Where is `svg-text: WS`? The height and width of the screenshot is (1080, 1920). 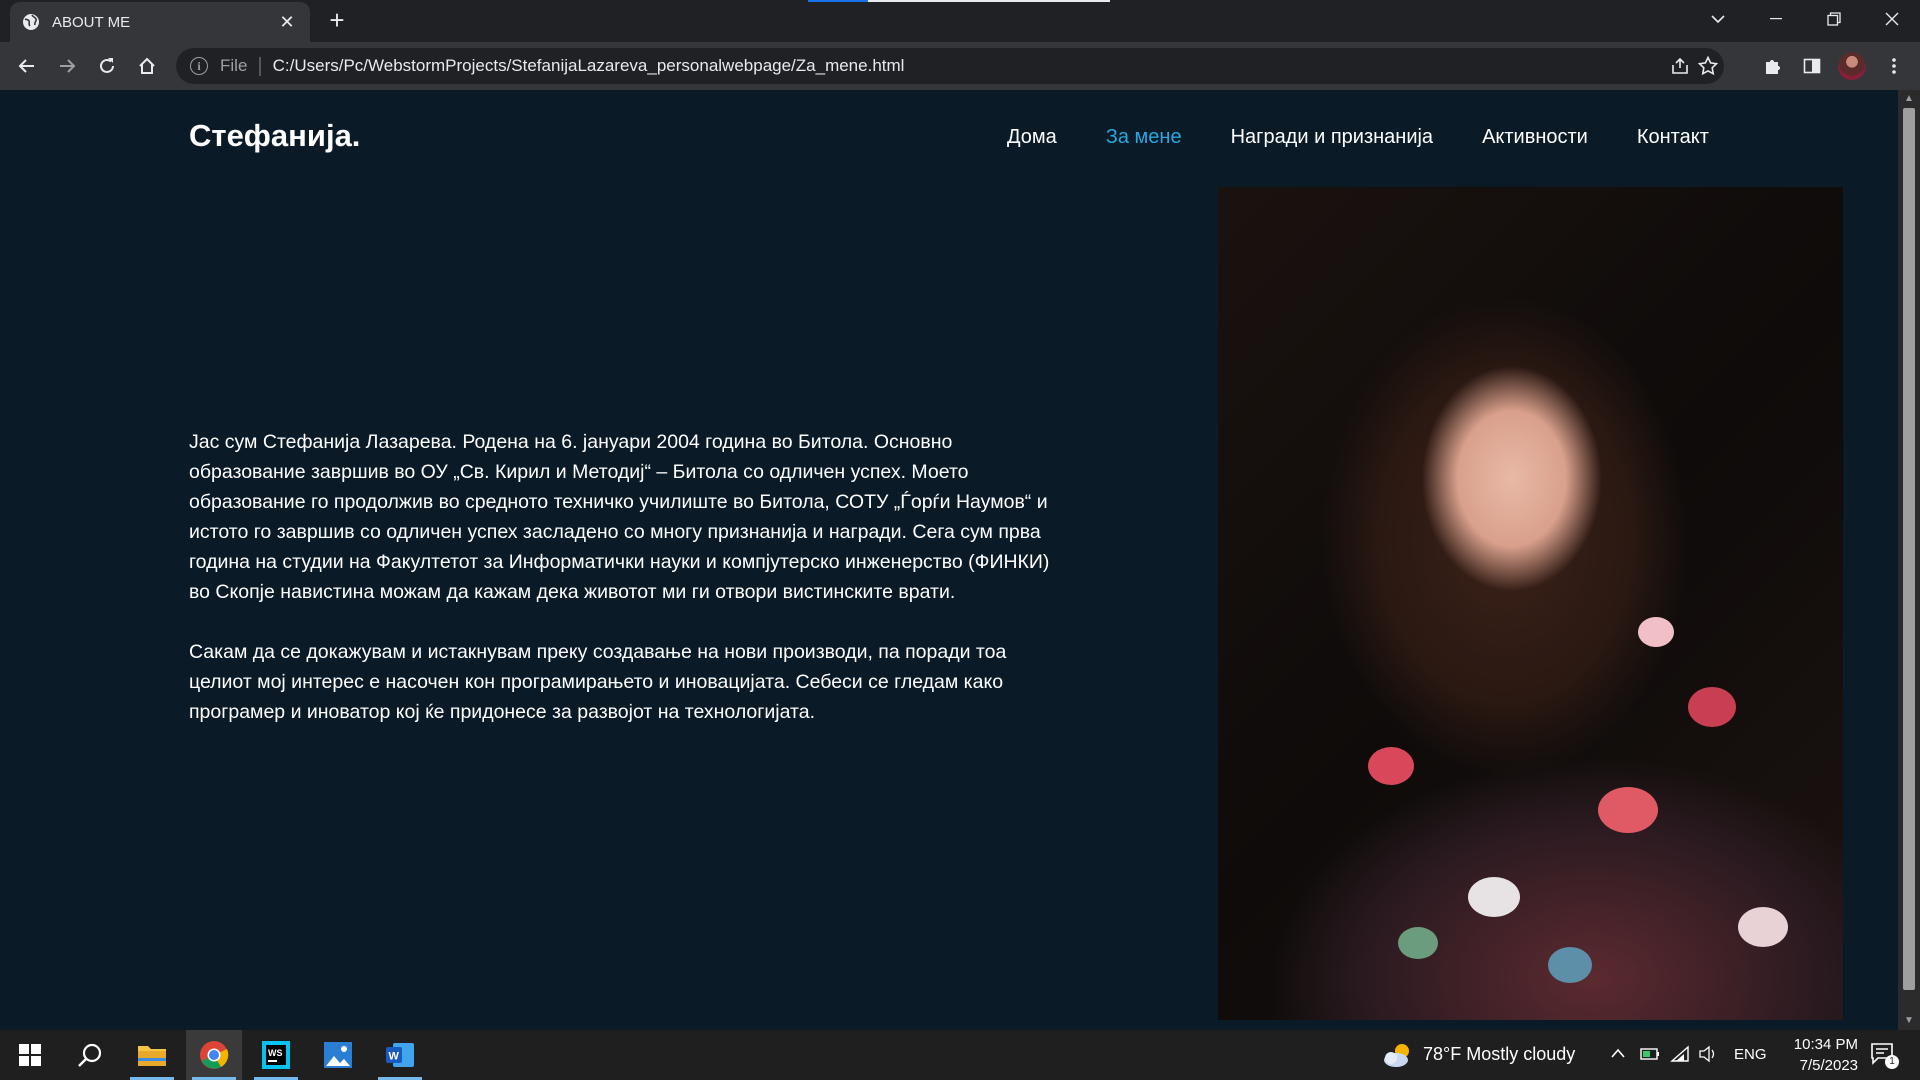
svg-text: WS is located at coordinates (275, 1053).